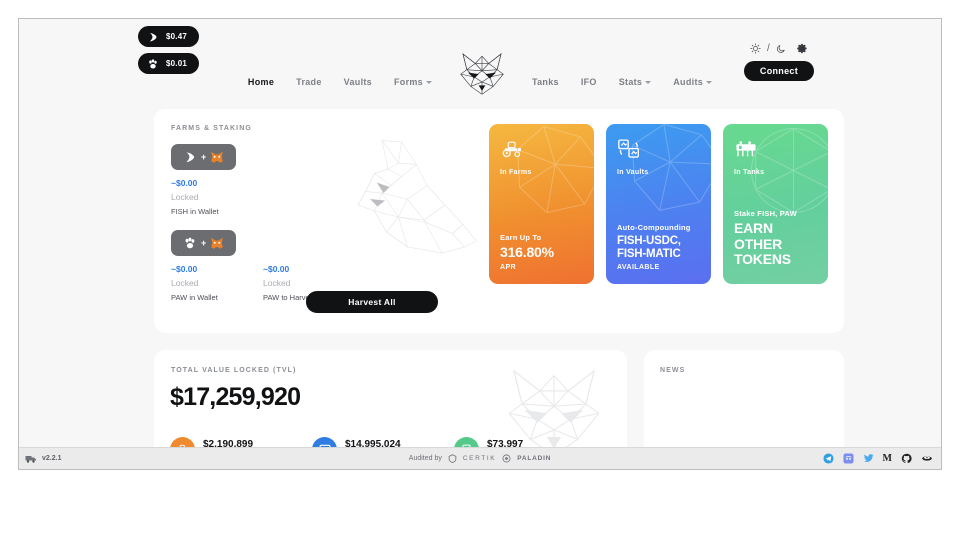 The width and height of the screenshot is (960, 540). What do you see at coordinates (340, 82) in the screenshot?
I see `nav-group-left: Home Trade Vaults Forms` at bounding box center [340, 82].